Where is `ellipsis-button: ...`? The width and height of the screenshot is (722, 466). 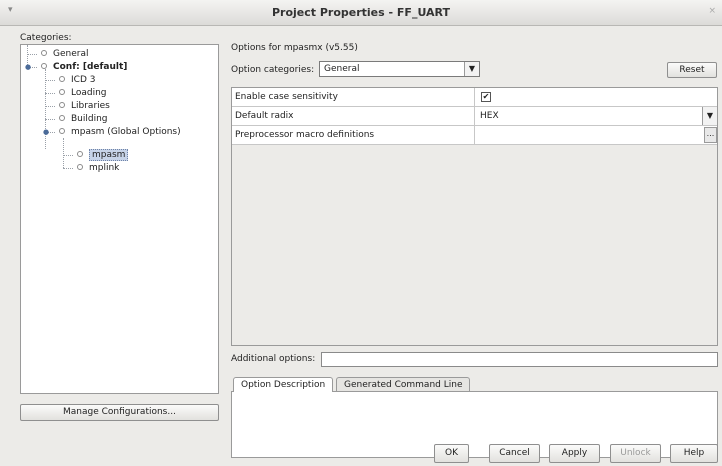
ellipsis-button: ... is located at coordinates (710, 135).